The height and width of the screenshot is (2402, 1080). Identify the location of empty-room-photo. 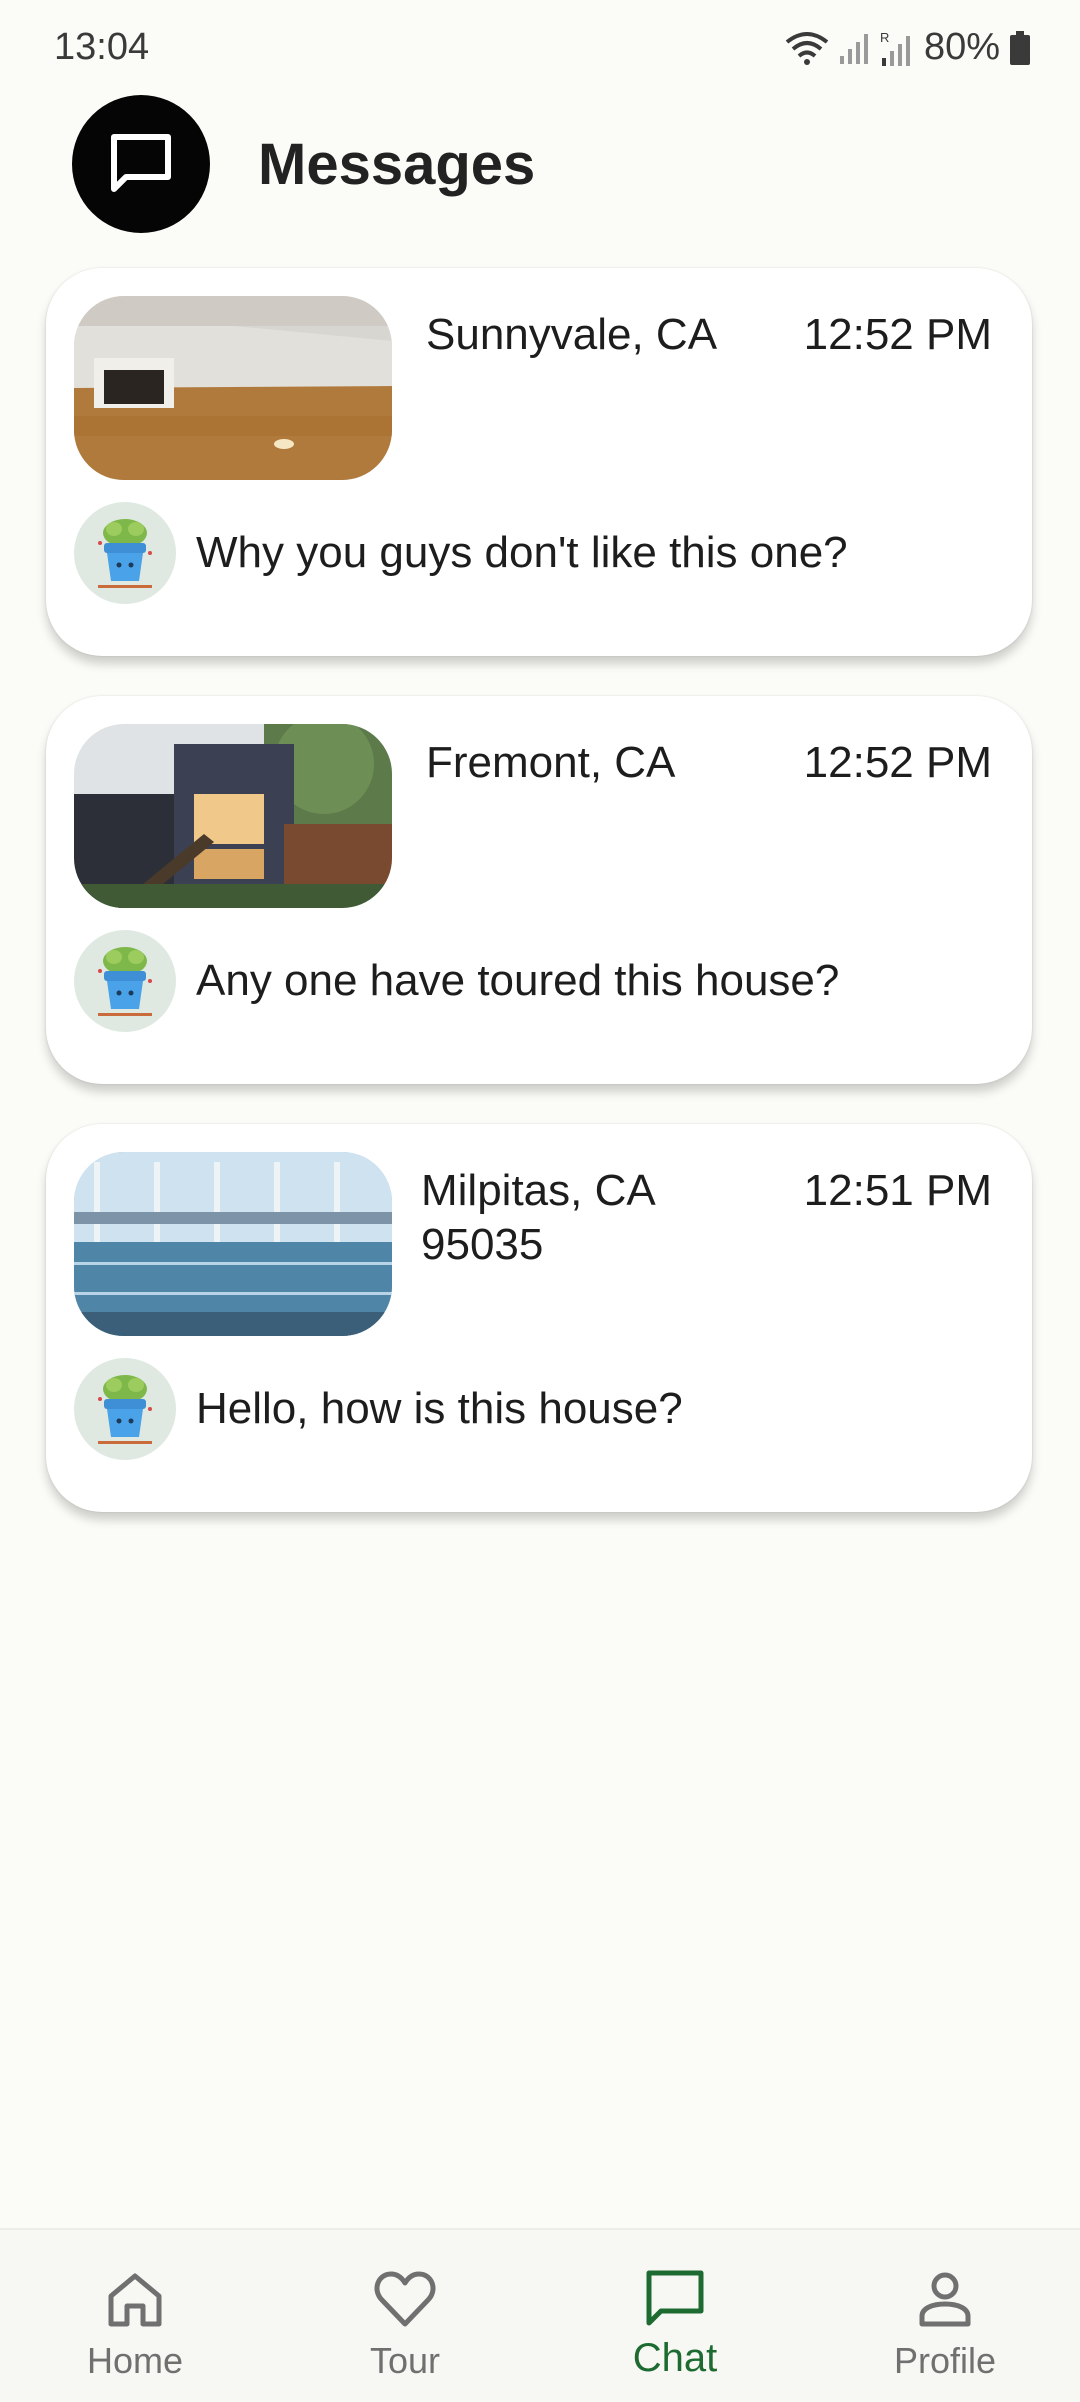
(233, 388).